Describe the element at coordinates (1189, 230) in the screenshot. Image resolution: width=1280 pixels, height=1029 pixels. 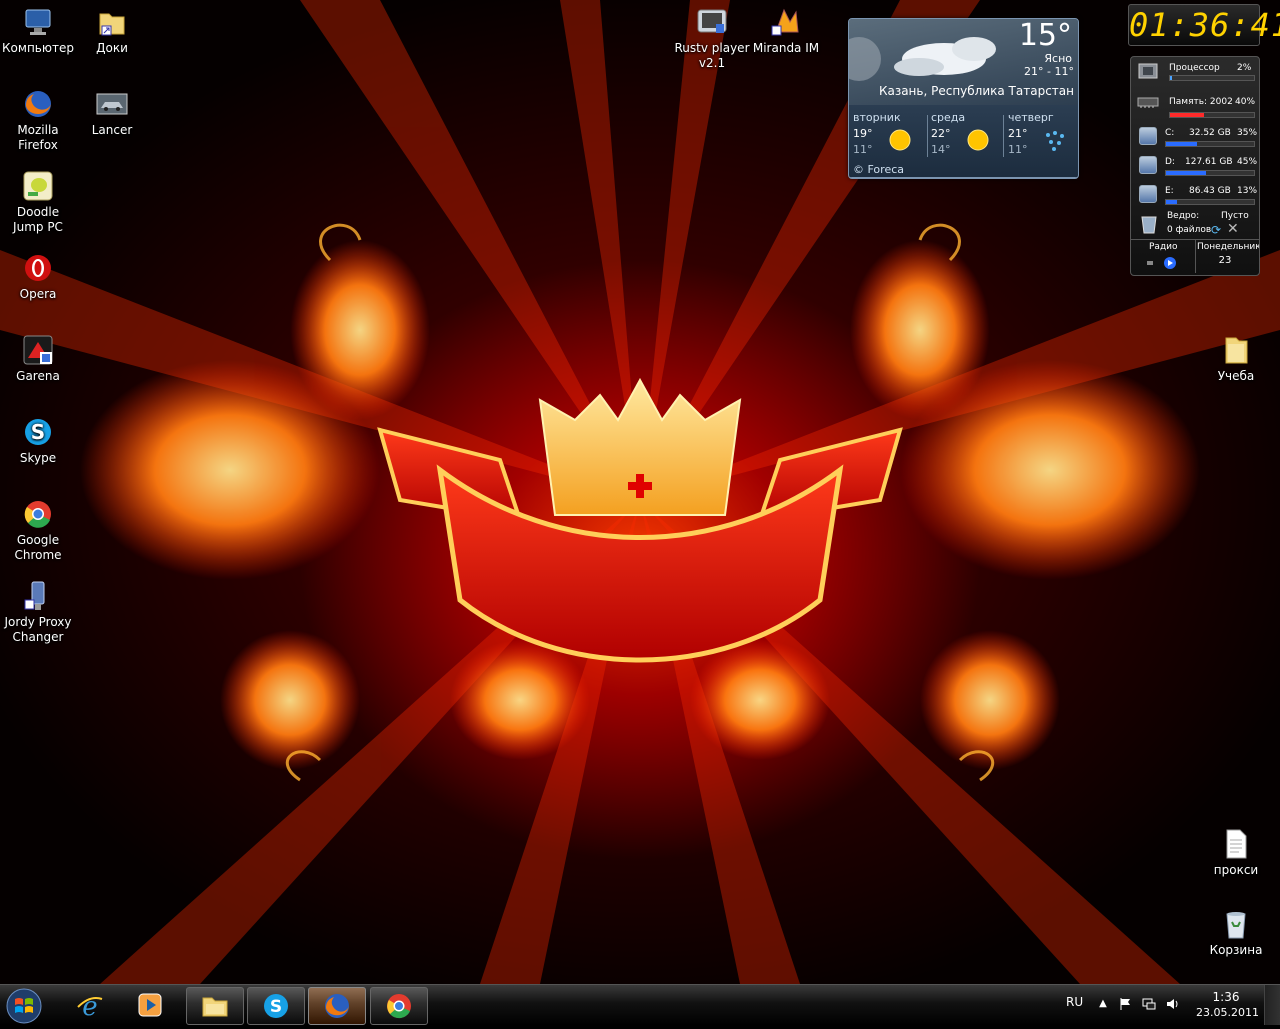
I see `bin-file-count: 0 файлов` at that location.